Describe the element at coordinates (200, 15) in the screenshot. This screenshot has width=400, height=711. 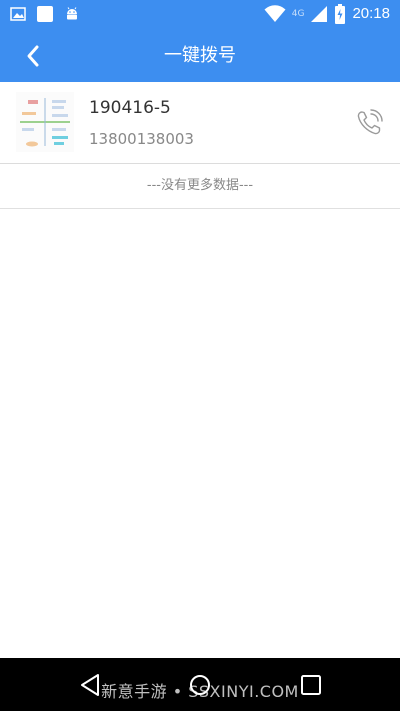
I see `status-bar: 4G 20:18` at that location.